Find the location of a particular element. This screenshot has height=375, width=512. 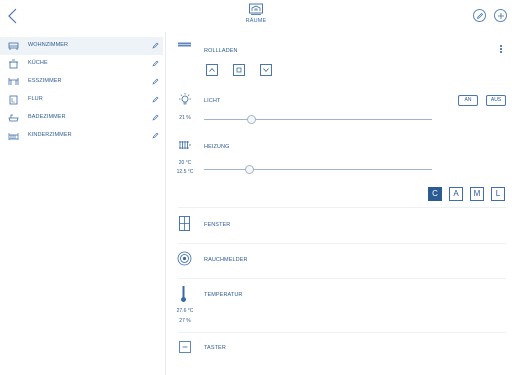

sidebar-item-esszimmer: ESSZIMMER is located at coordinates (81, 82).